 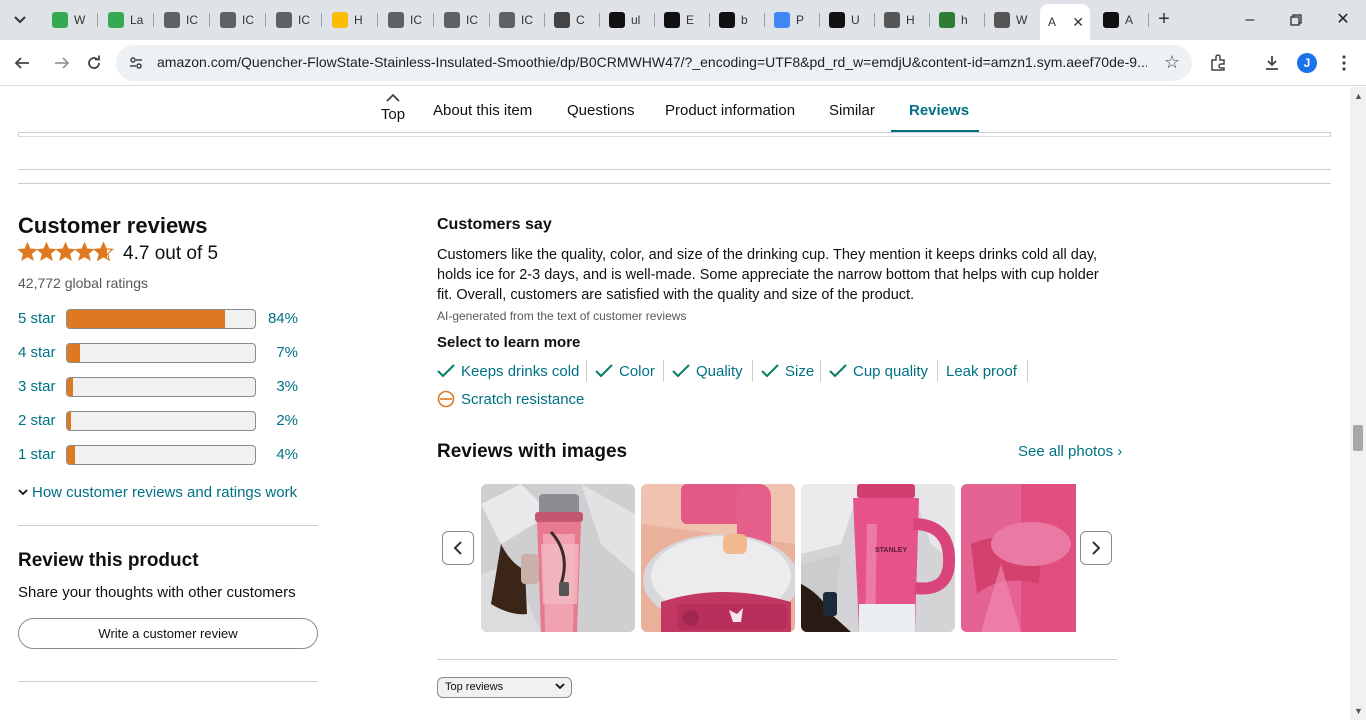 What do you see at coordinates (1065, 22) in the screenshot?
I see `browser-tab: A ✕` at bounding box center [1065, 22].